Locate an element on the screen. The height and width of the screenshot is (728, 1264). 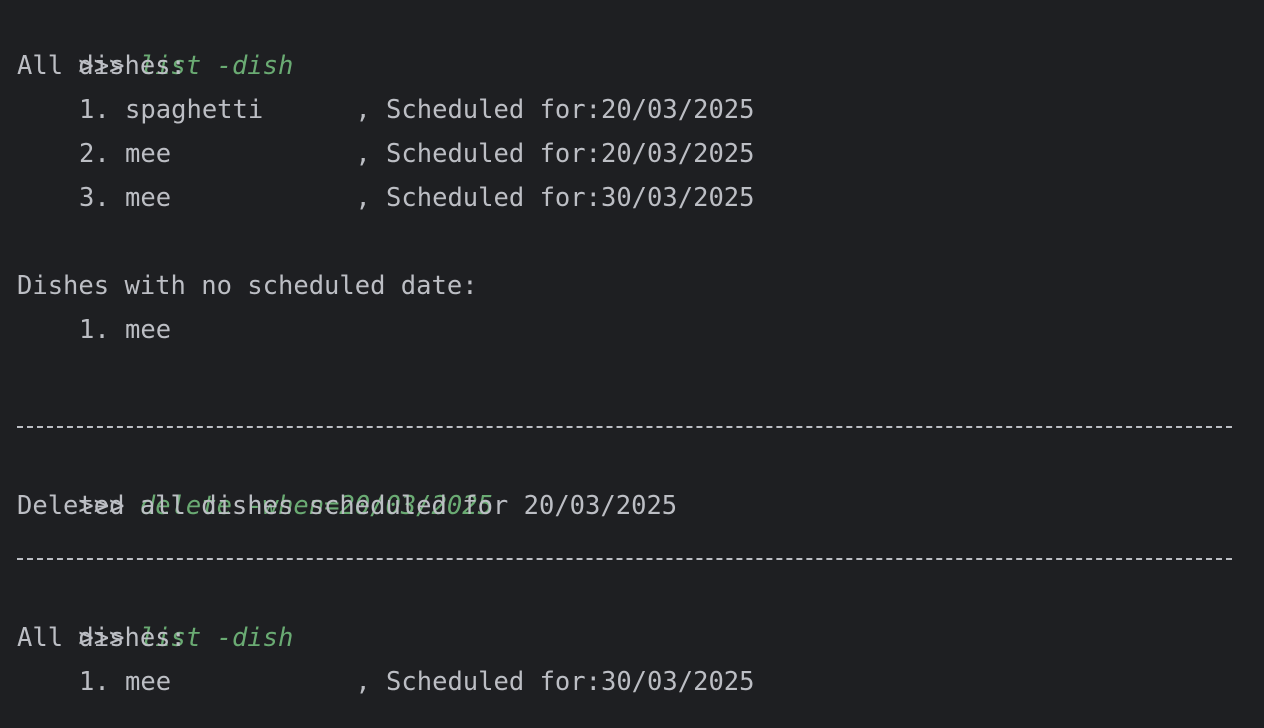
dish-list-item: 3. mee , Scheduled for:30/03/2025 is located at coordinates (417, 198).